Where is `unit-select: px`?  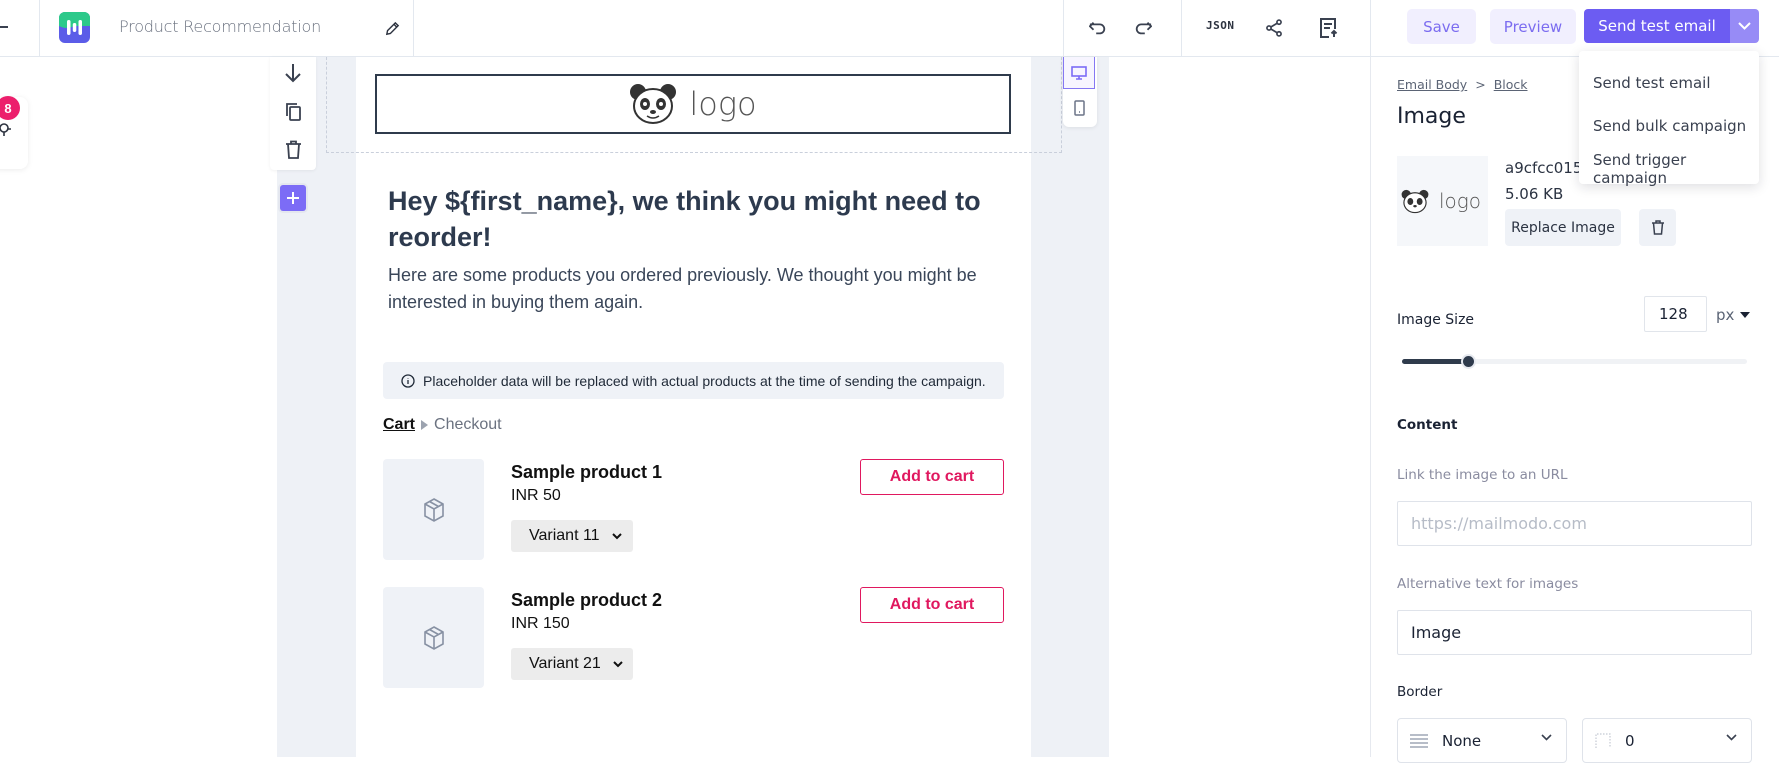 unit-select: px is located at coordinates (1733, 315).